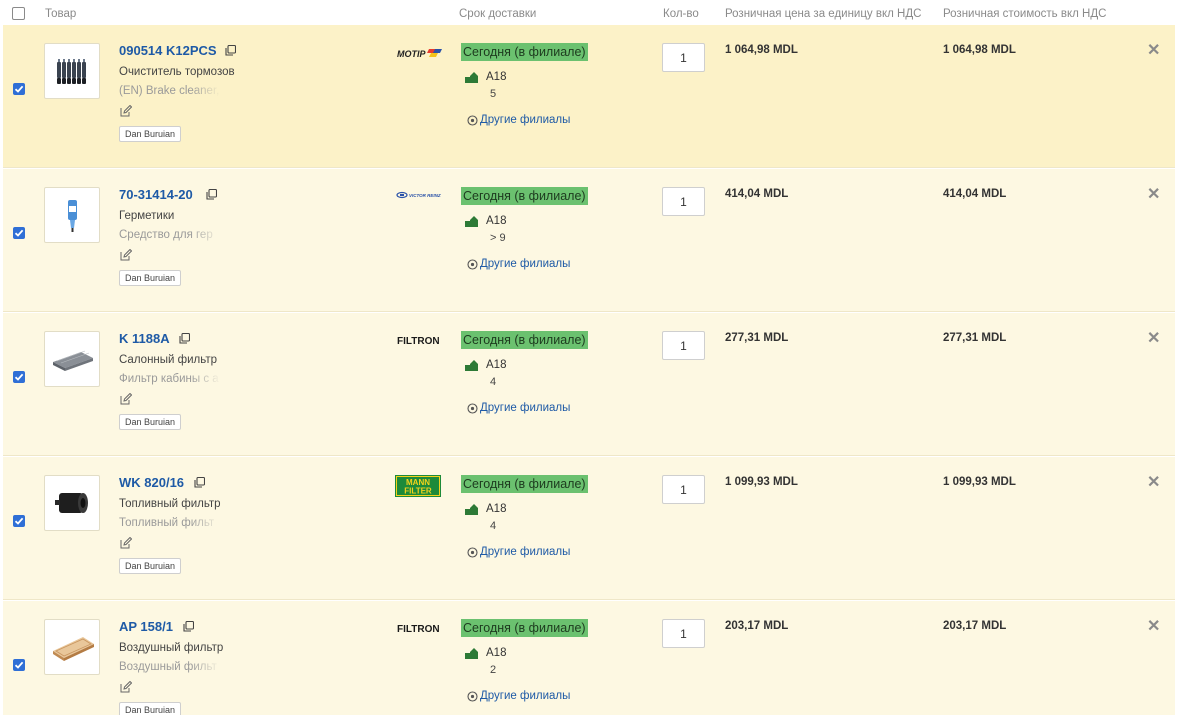  I want to click on sealant-tube-icon, so click(72, 215).